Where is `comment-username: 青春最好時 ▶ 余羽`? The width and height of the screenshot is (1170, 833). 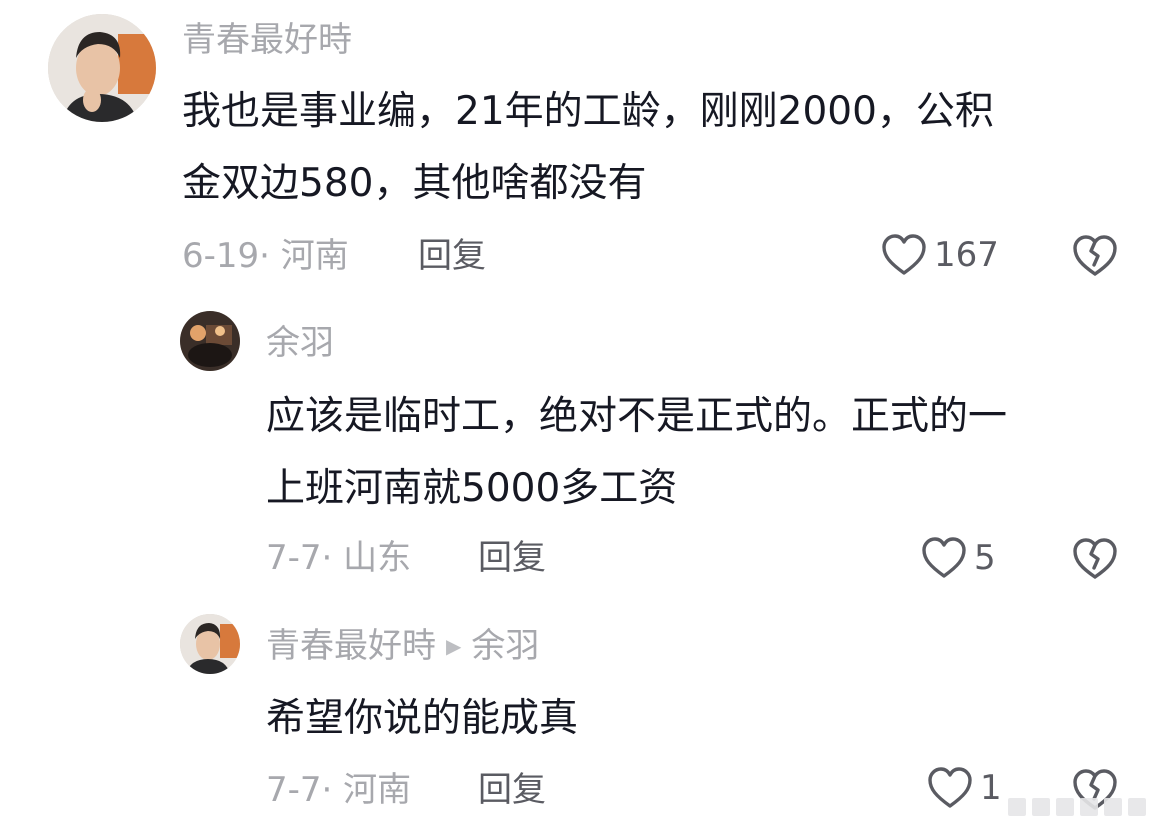 comment-username: 青春最好時 ▶ 余羽 is located at coordinates (402, 646).